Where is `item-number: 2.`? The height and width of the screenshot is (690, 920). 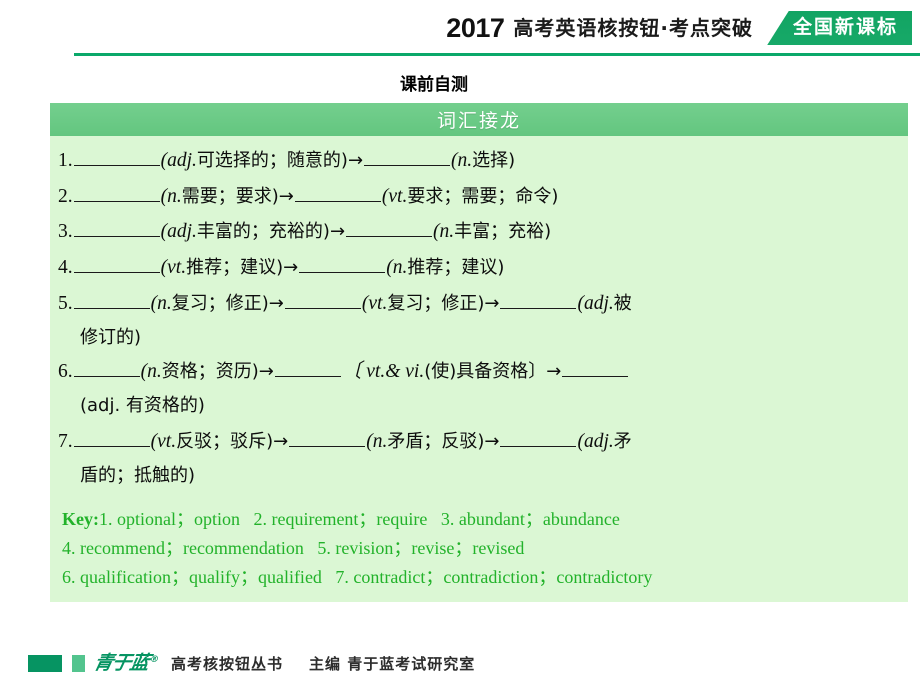
item-number: 2. is located at coordinates (65, 196).